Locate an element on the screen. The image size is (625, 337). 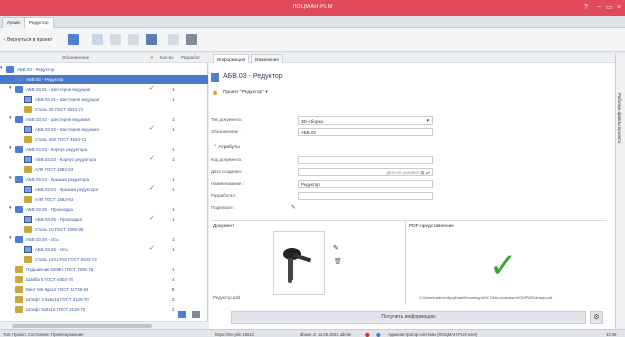
tree-row: АБВ.03.01 - Шестерня ведущая 1 is located at coordinates (104, 99).